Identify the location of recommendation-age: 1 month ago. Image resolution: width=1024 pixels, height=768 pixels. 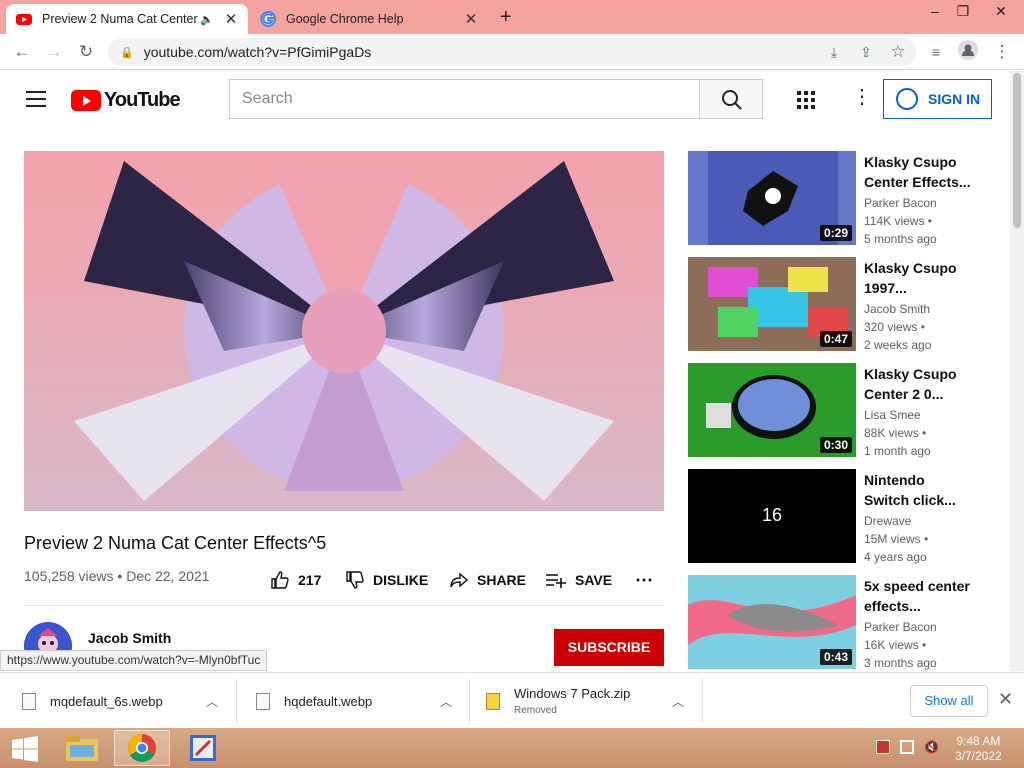
(897, 451).